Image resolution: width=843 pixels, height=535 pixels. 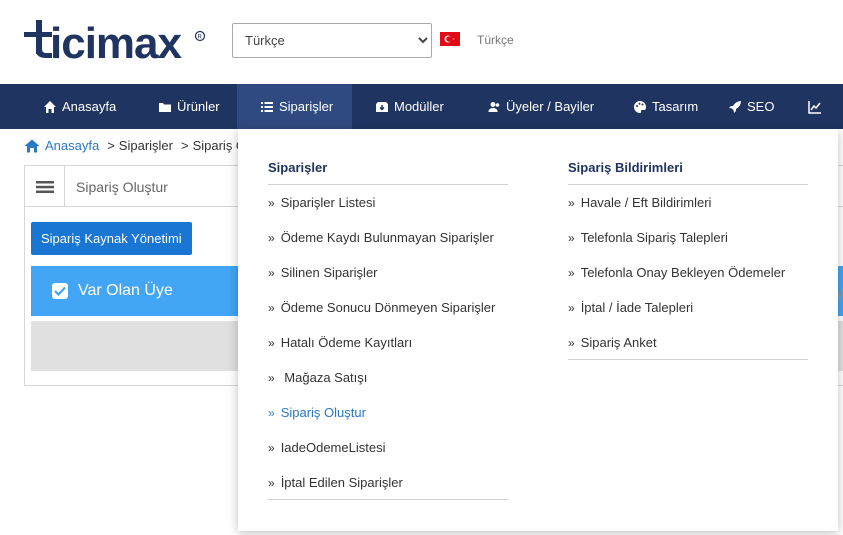 What do you see at coordinates (665, 106) in the screenshot?
I see `nav-item-tasarim: Tasarım` at bounding box center [665, 106].